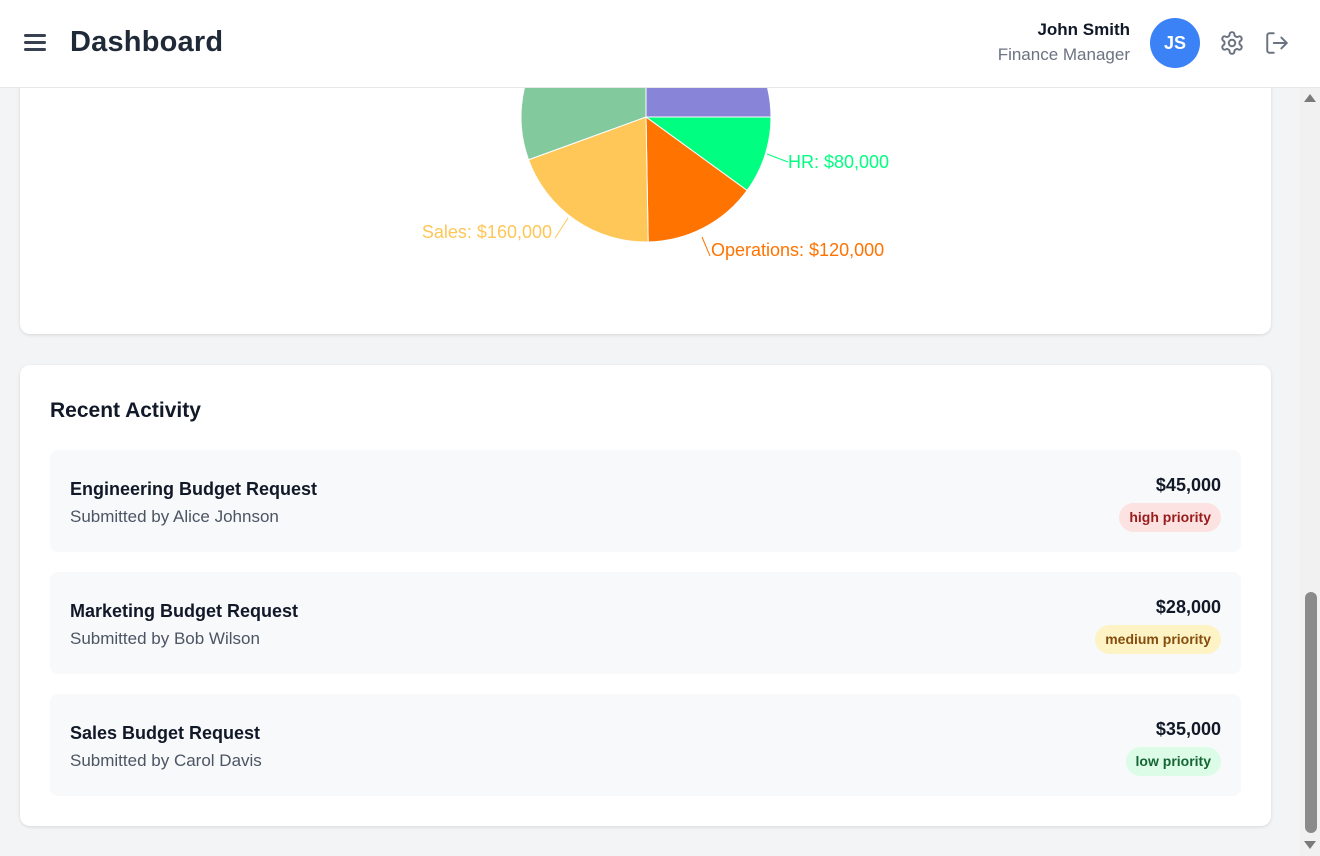 This screenshot has height=856, width=1320. What do you see at coordinates (1277, 43) in the screenshot?
I see `logout-icon` at bounding box center [1277, 43].